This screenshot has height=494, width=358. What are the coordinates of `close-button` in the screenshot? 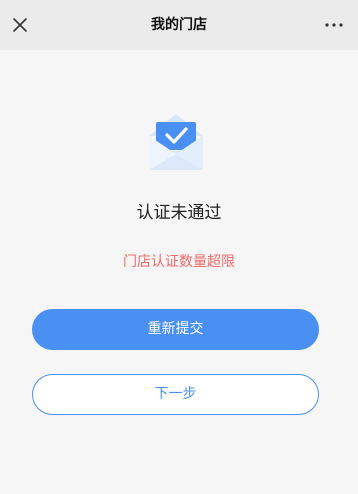 It's located at (20, 25).